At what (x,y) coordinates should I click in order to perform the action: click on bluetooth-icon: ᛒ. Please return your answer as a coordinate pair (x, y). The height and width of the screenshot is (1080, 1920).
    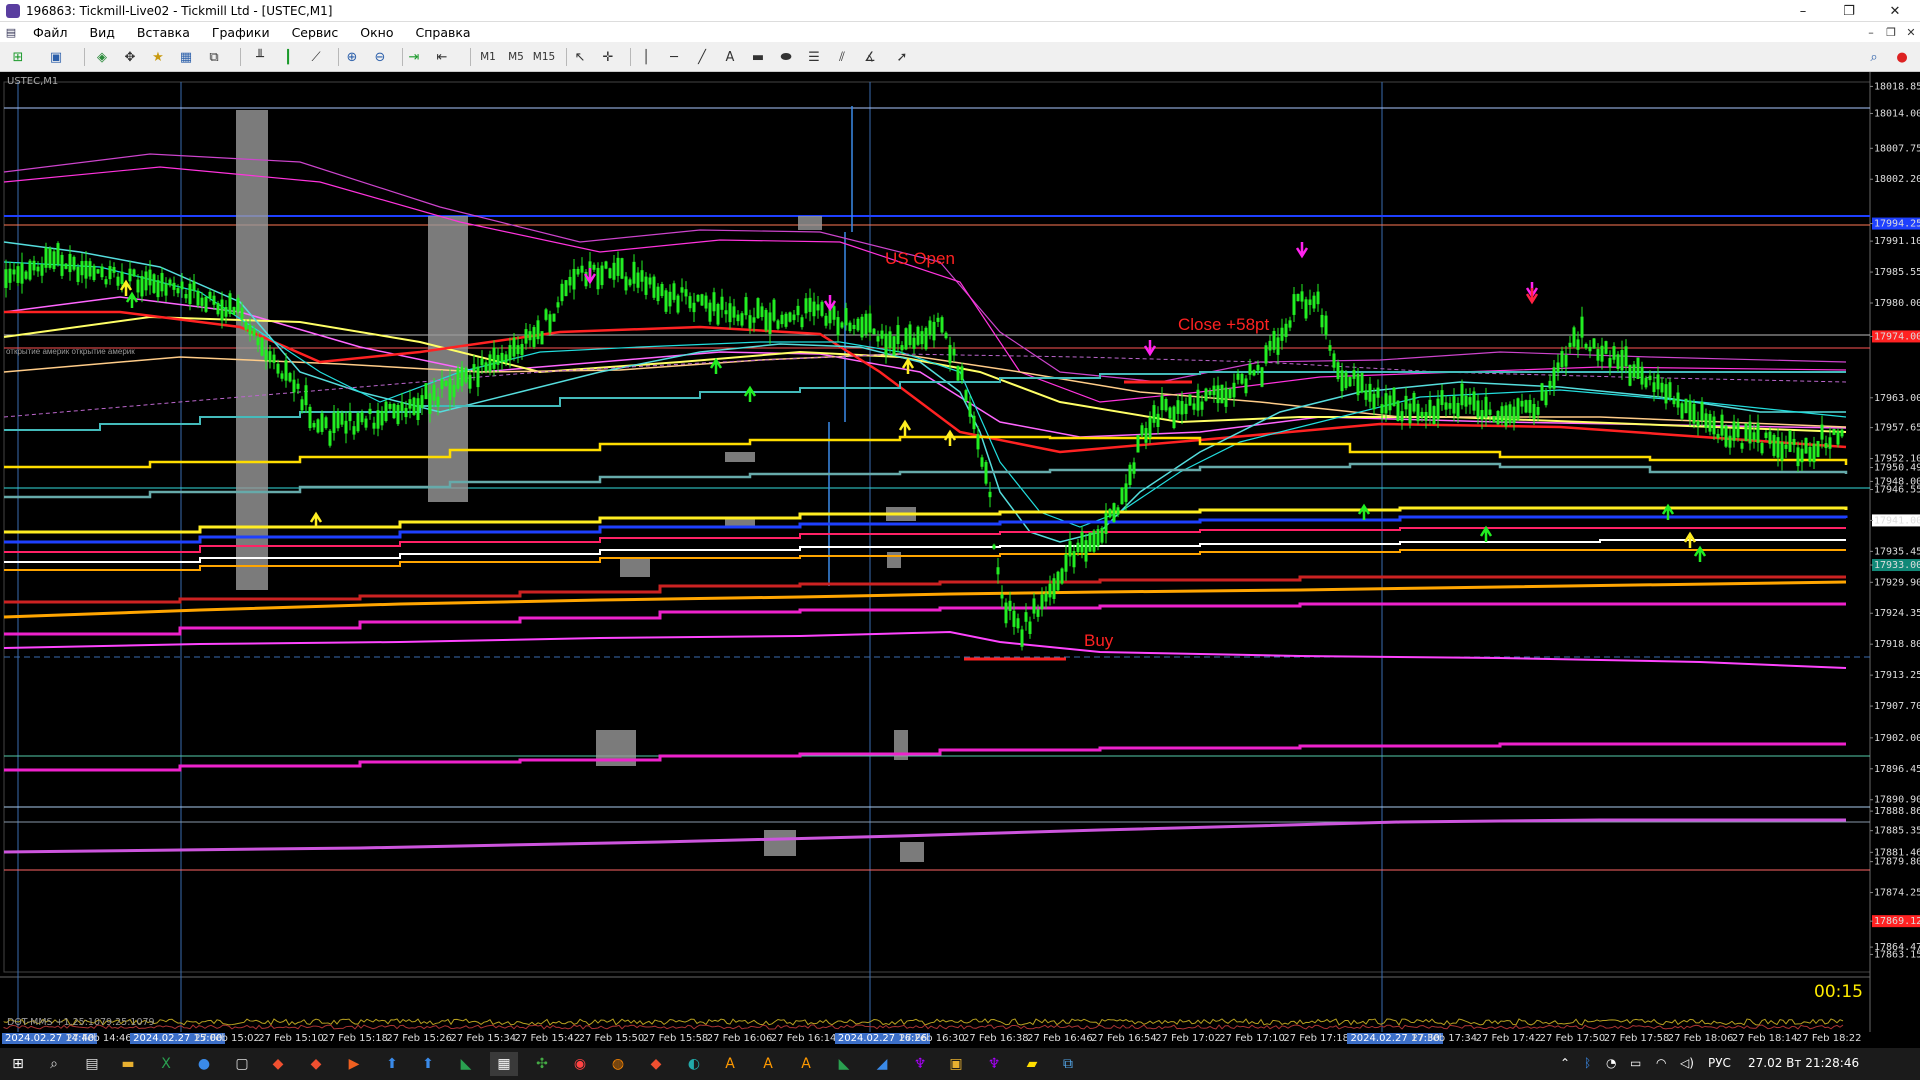
    Looking at the image, I should click on (1587, 1063).